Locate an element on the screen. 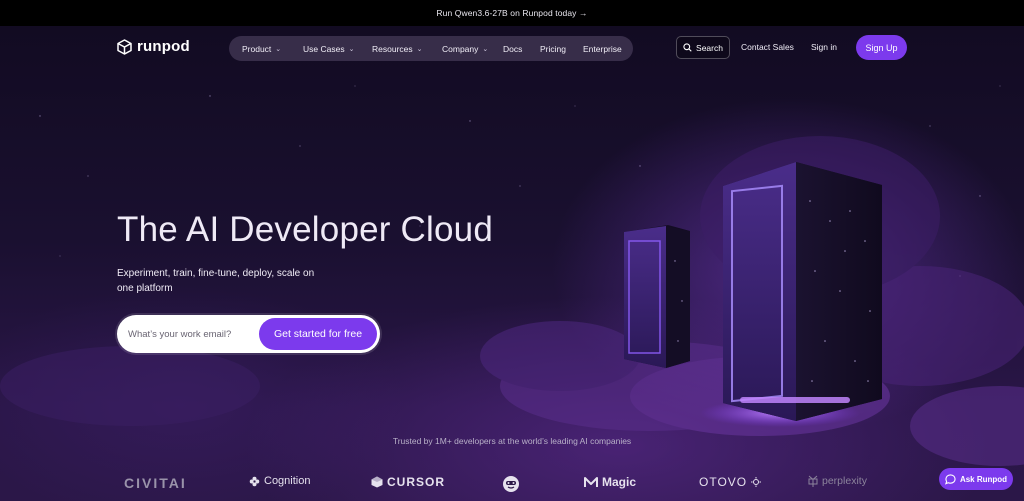 This screenshot has height=501, width=1024. otovo-logo: OTOVO is located at coordinates (730, 482).